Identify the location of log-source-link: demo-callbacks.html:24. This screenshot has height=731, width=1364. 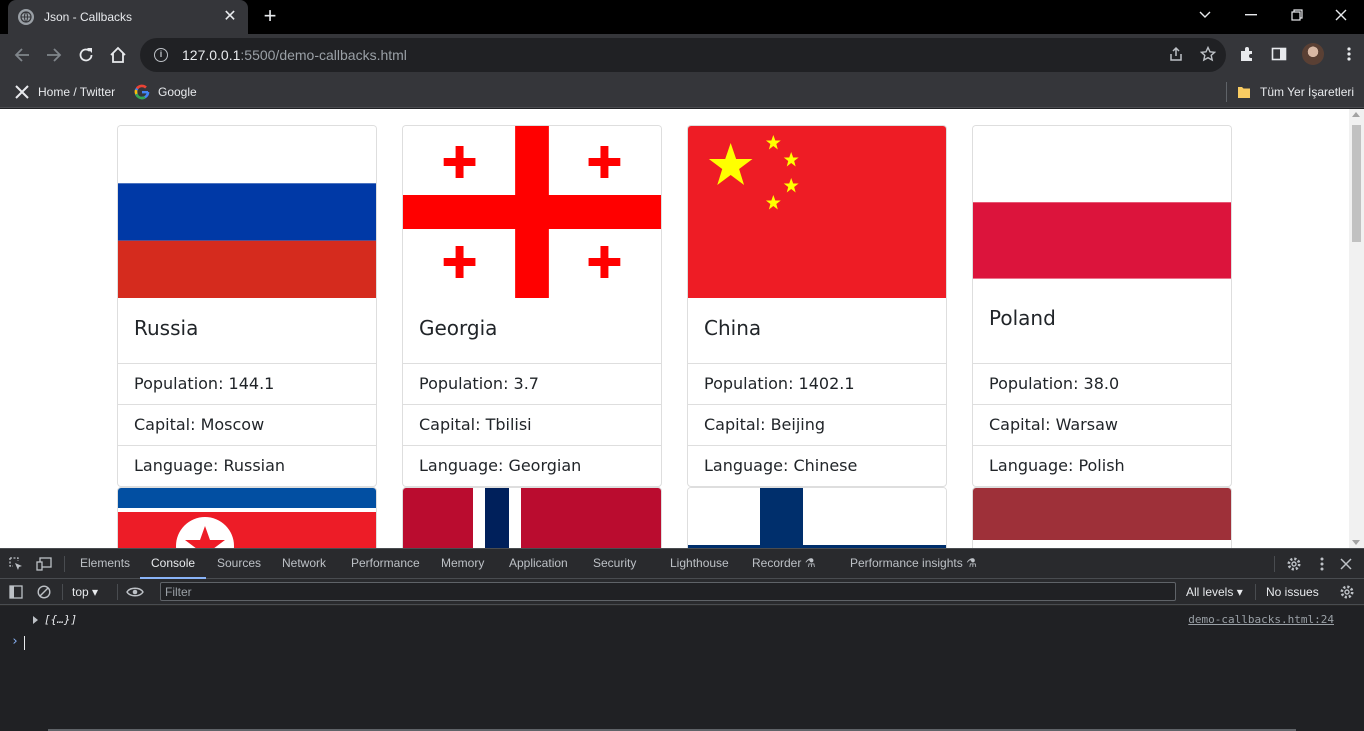
(1261, 619).